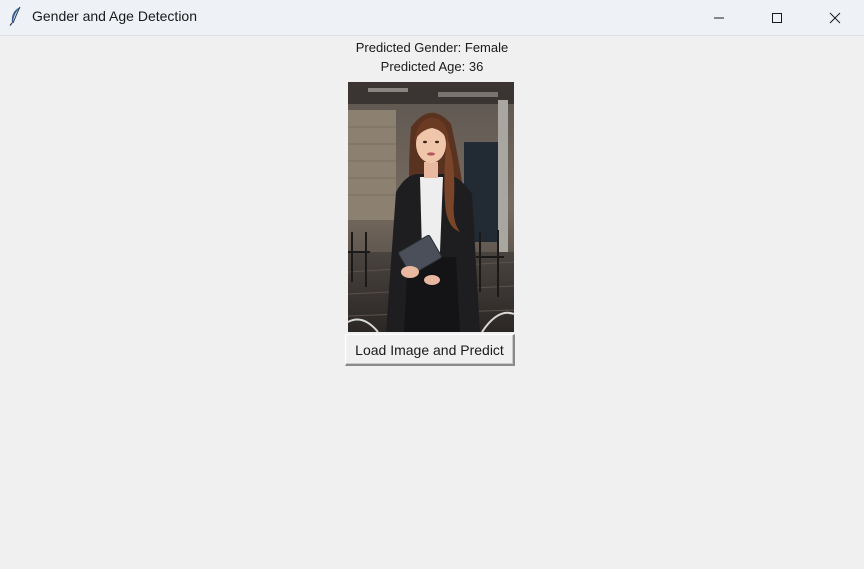 The height and width of the screenshot is (569, 864). I want to click on maximize-button, so click(777, 17).